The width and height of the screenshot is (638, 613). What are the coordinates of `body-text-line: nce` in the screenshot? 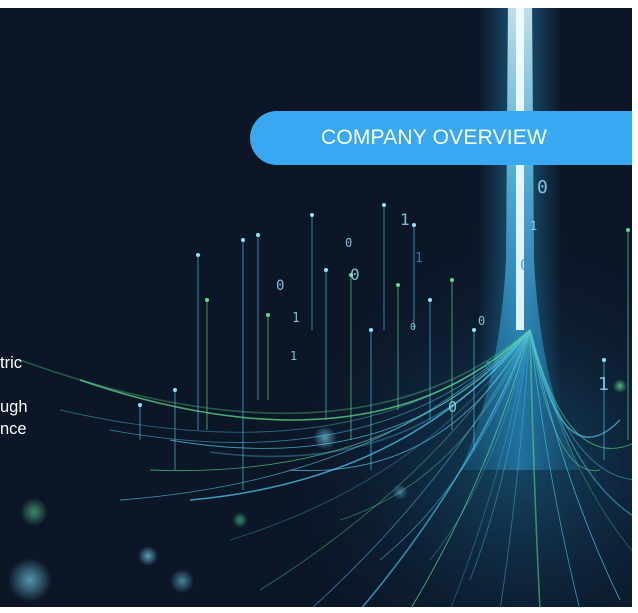 It's located at (13, 429).